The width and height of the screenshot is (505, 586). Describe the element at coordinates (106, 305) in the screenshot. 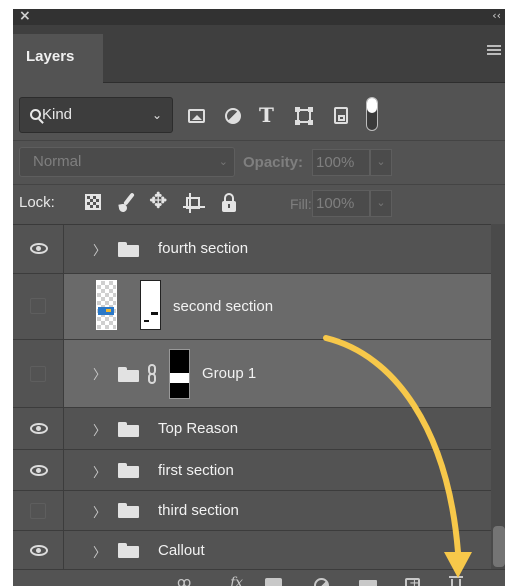

I see `layer-thumbnail` at that location.